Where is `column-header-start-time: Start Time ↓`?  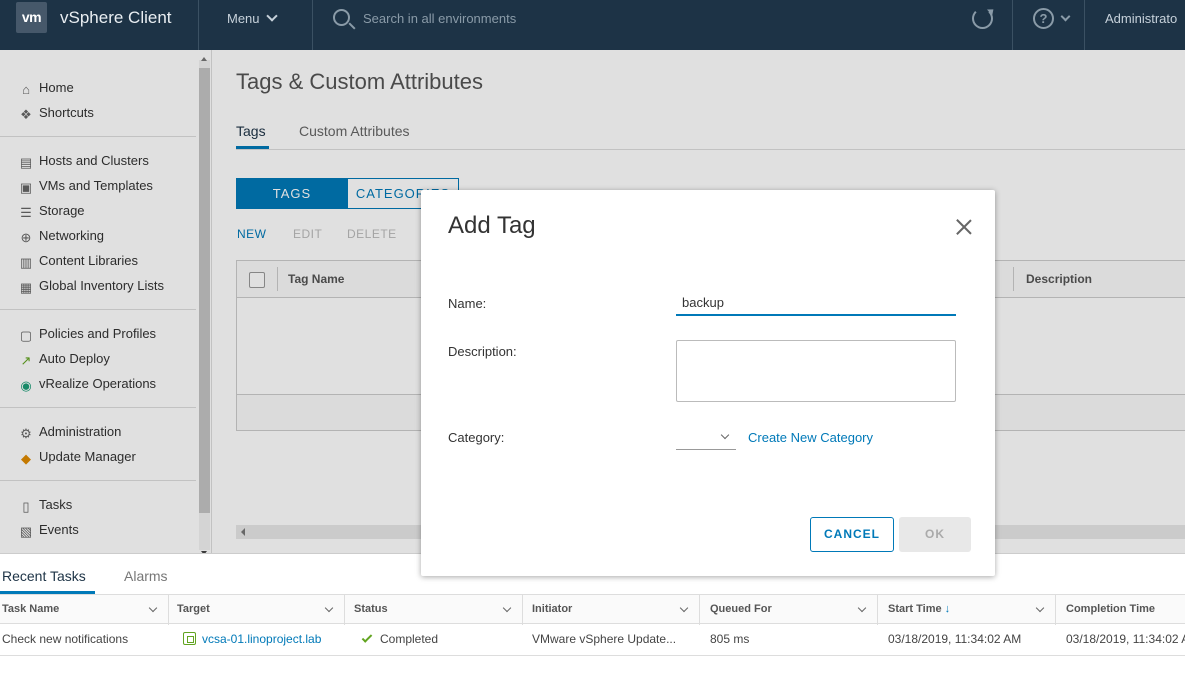 column-header-start-time: Start Time ↓ is located at coordinates (919, 609).